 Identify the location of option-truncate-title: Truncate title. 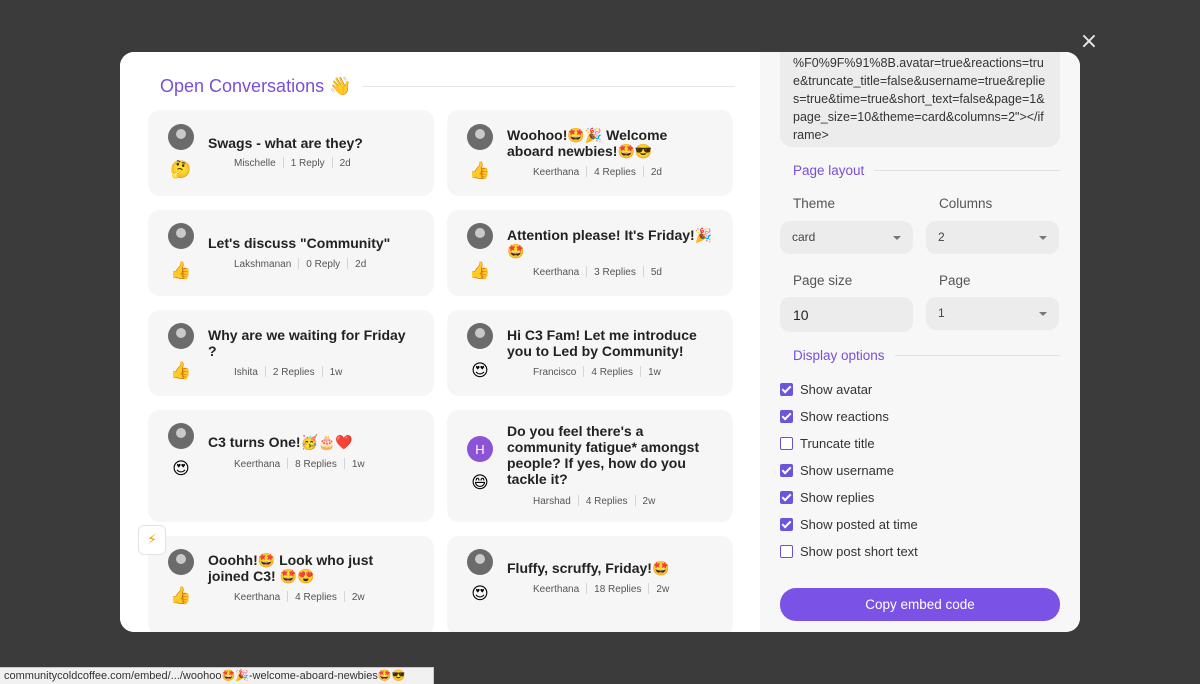
(827, 443).